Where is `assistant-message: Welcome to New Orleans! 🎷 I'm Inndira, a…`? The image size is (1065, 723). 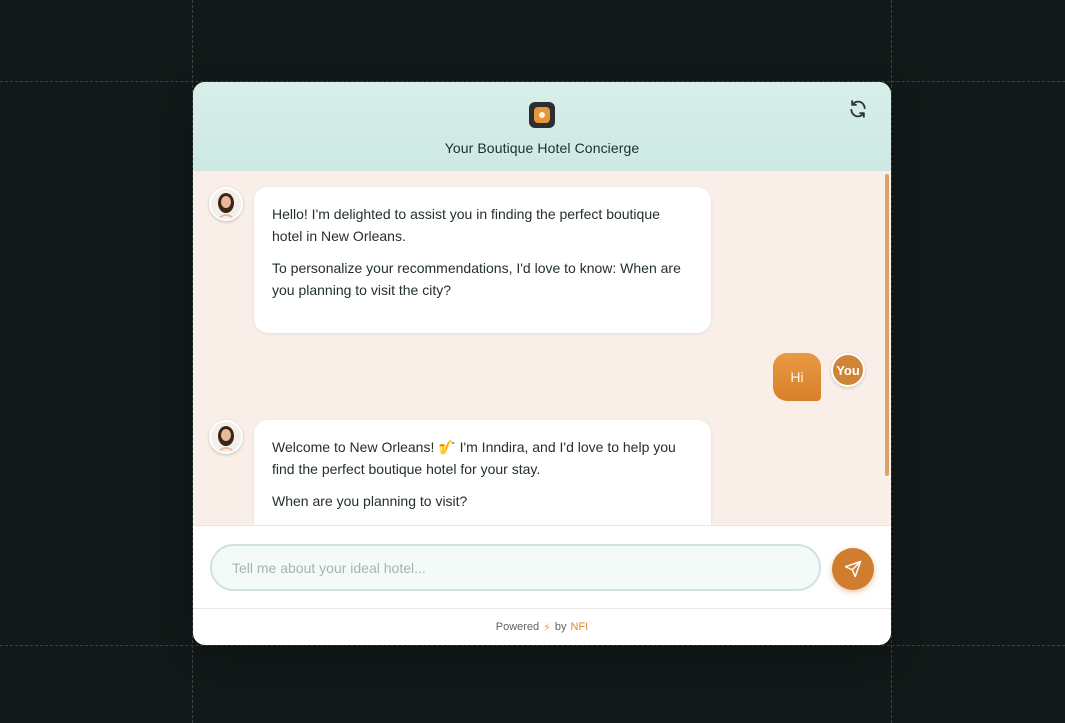
assistant-message: Welcome to New Orleans! 🎷 I'm Inndira, a… is located at coordinates (482, 472).